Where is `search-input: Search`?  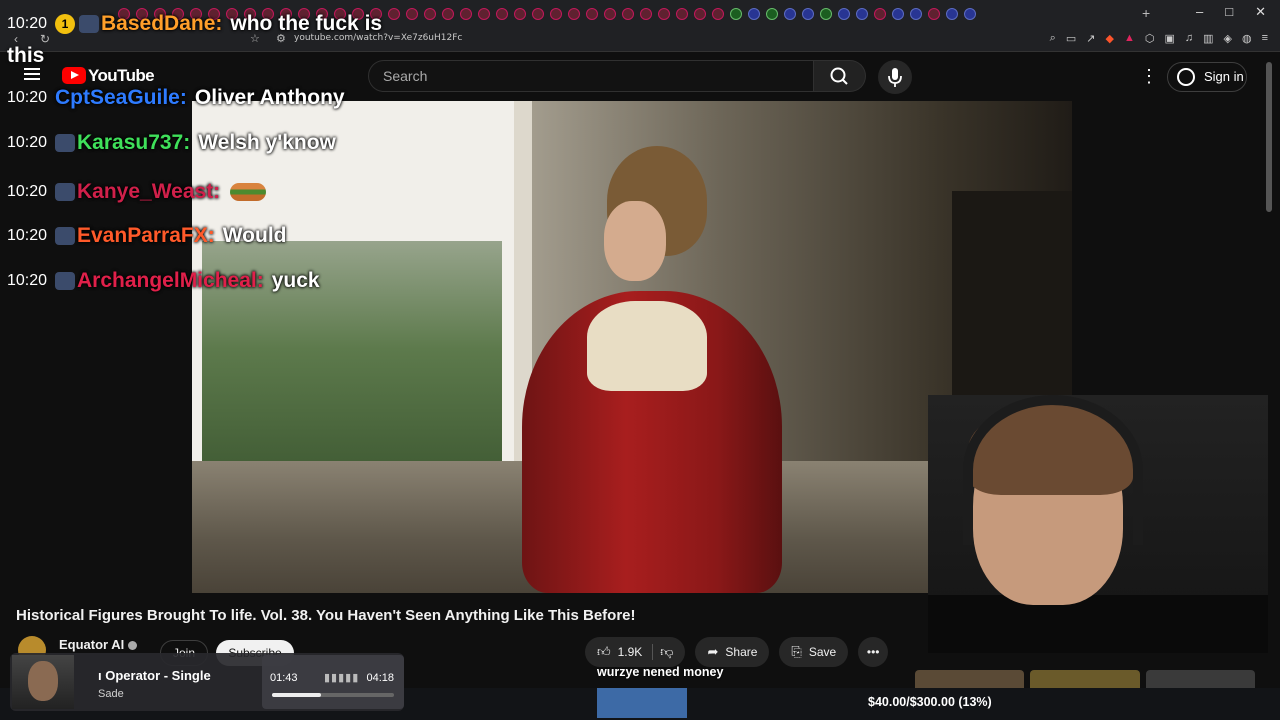
search-input: Search is located at coordinates (591, 76).